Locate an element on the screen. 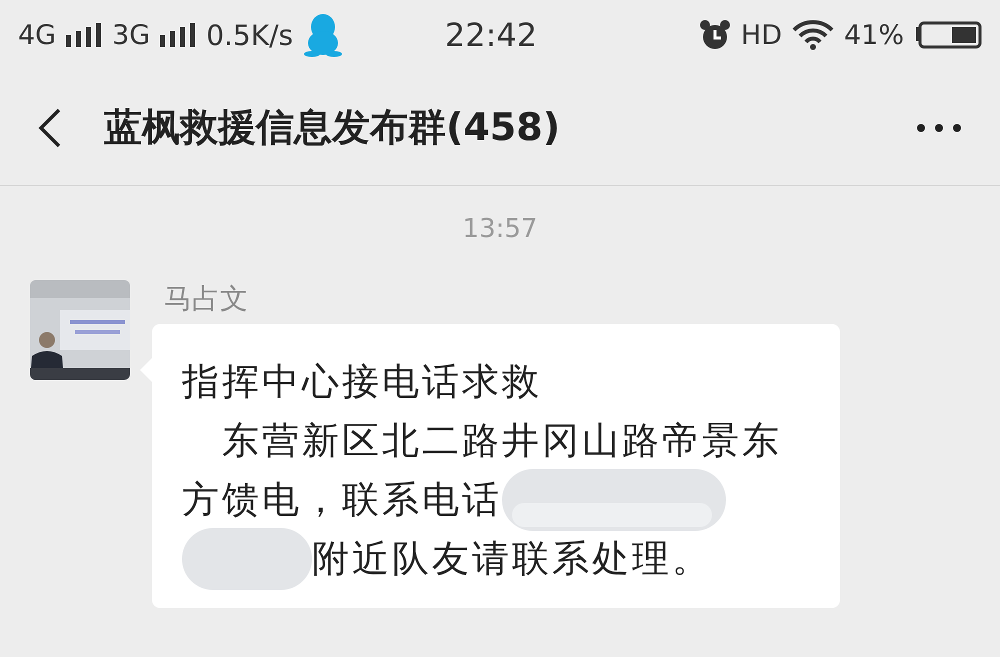 This screenshot has height=657, width=1000. network-label: 4G is located at coordinates (37, 35).